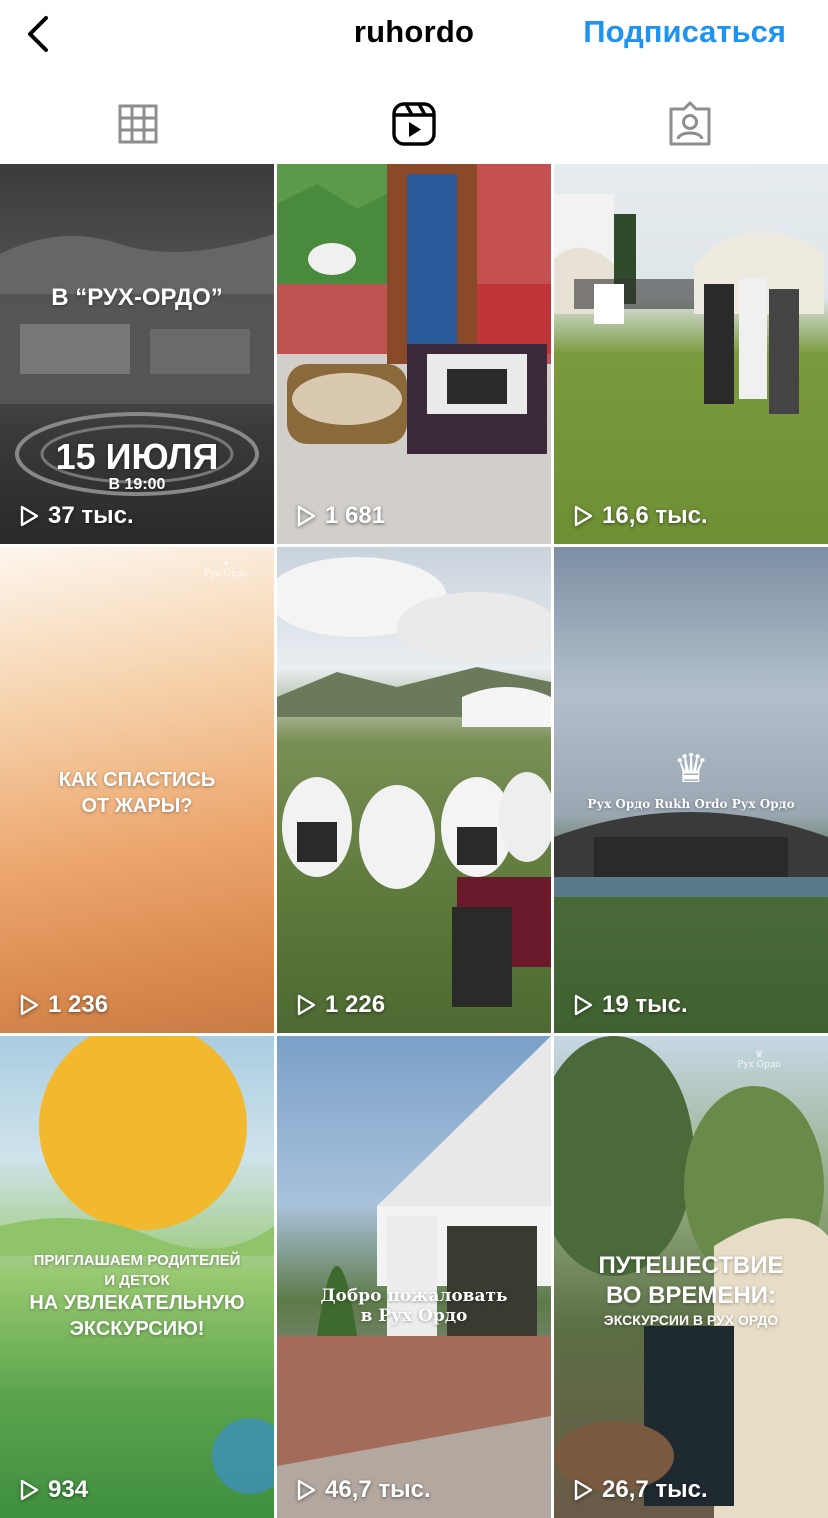 Image resolution: width=828 pixels, height=1518 pixels. I want to click on view-count-value: 1 226, so click(355, 1004).